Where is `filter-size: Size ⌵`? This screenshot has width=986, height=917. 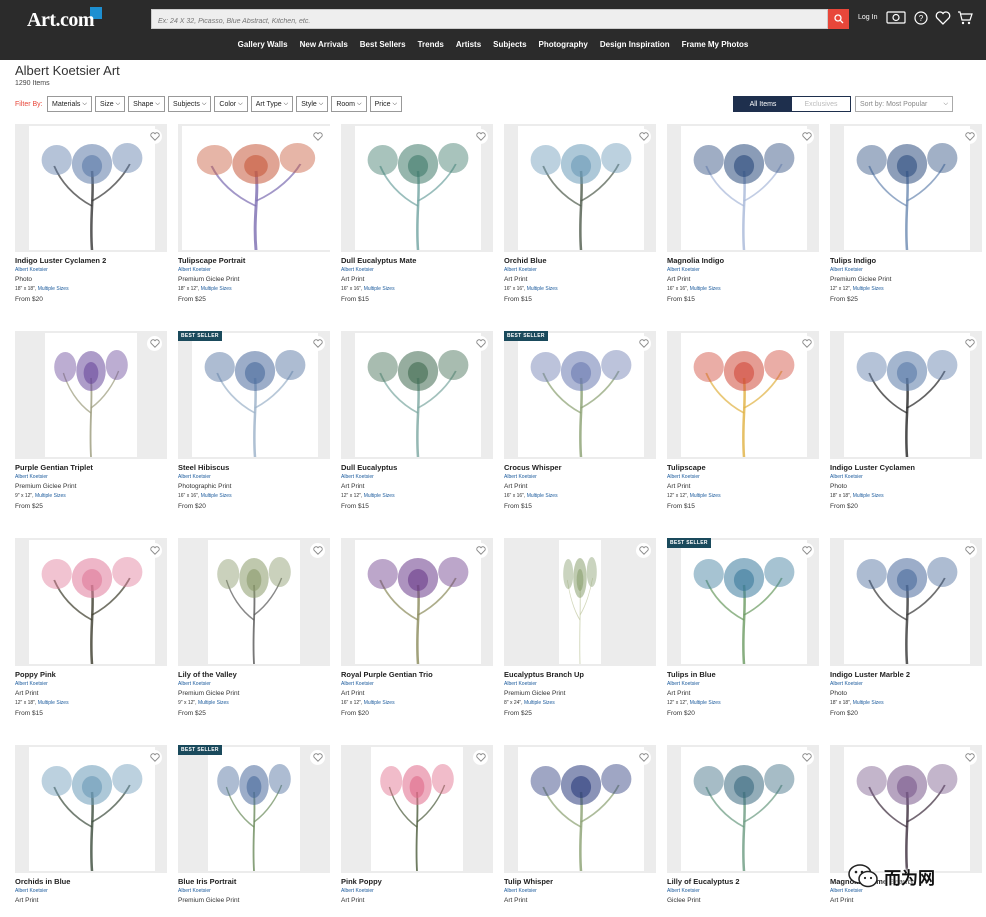
filter-size: Size ⌵ is located at coordinates (110, 104).